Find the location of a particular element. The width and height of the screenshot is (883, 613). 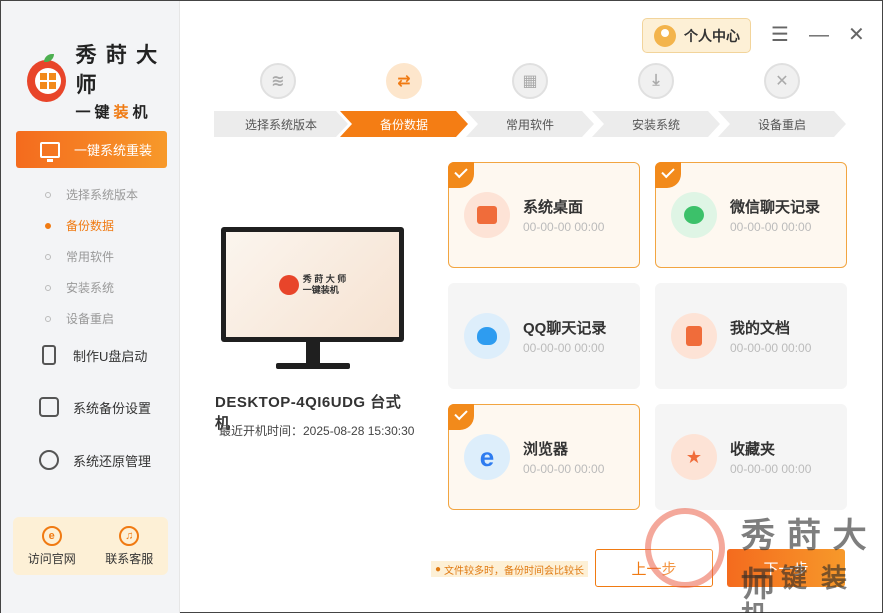

minimize-icon: — is located at coordinates (819, 35).